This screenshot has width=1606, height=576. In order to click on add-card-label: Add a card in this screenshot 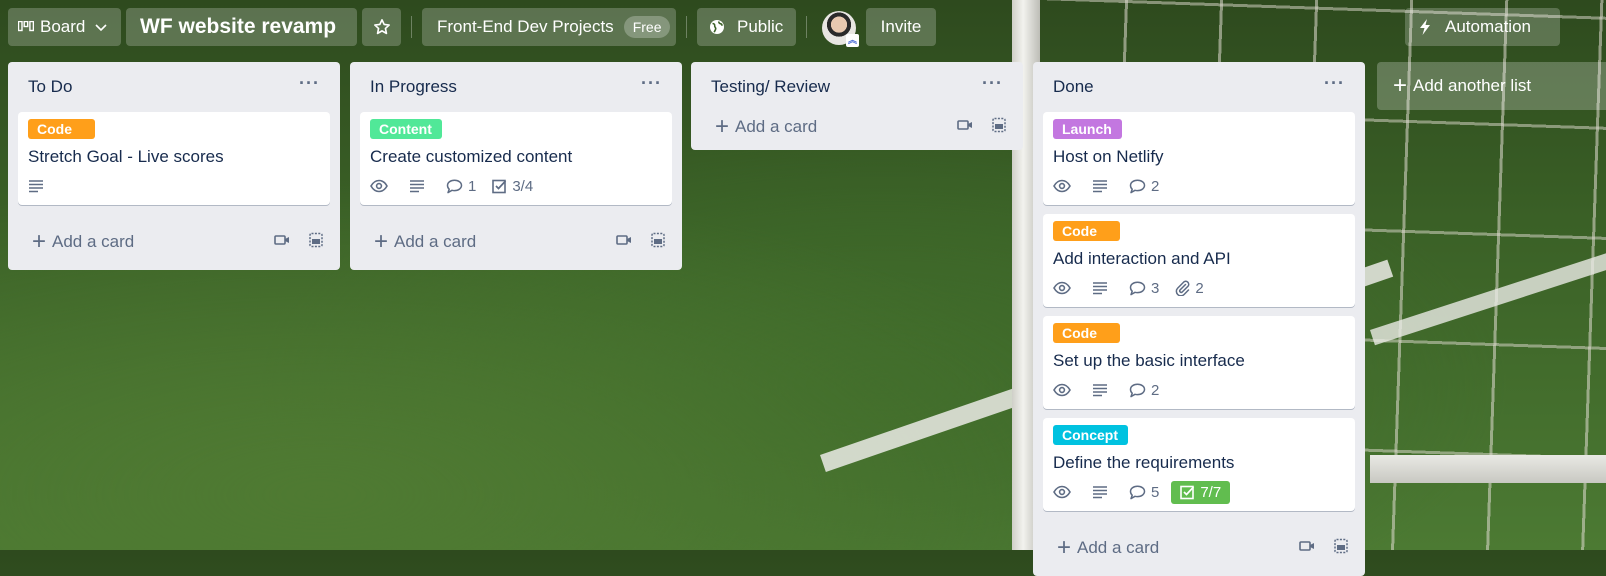, I will do `click(1118, 547)`.